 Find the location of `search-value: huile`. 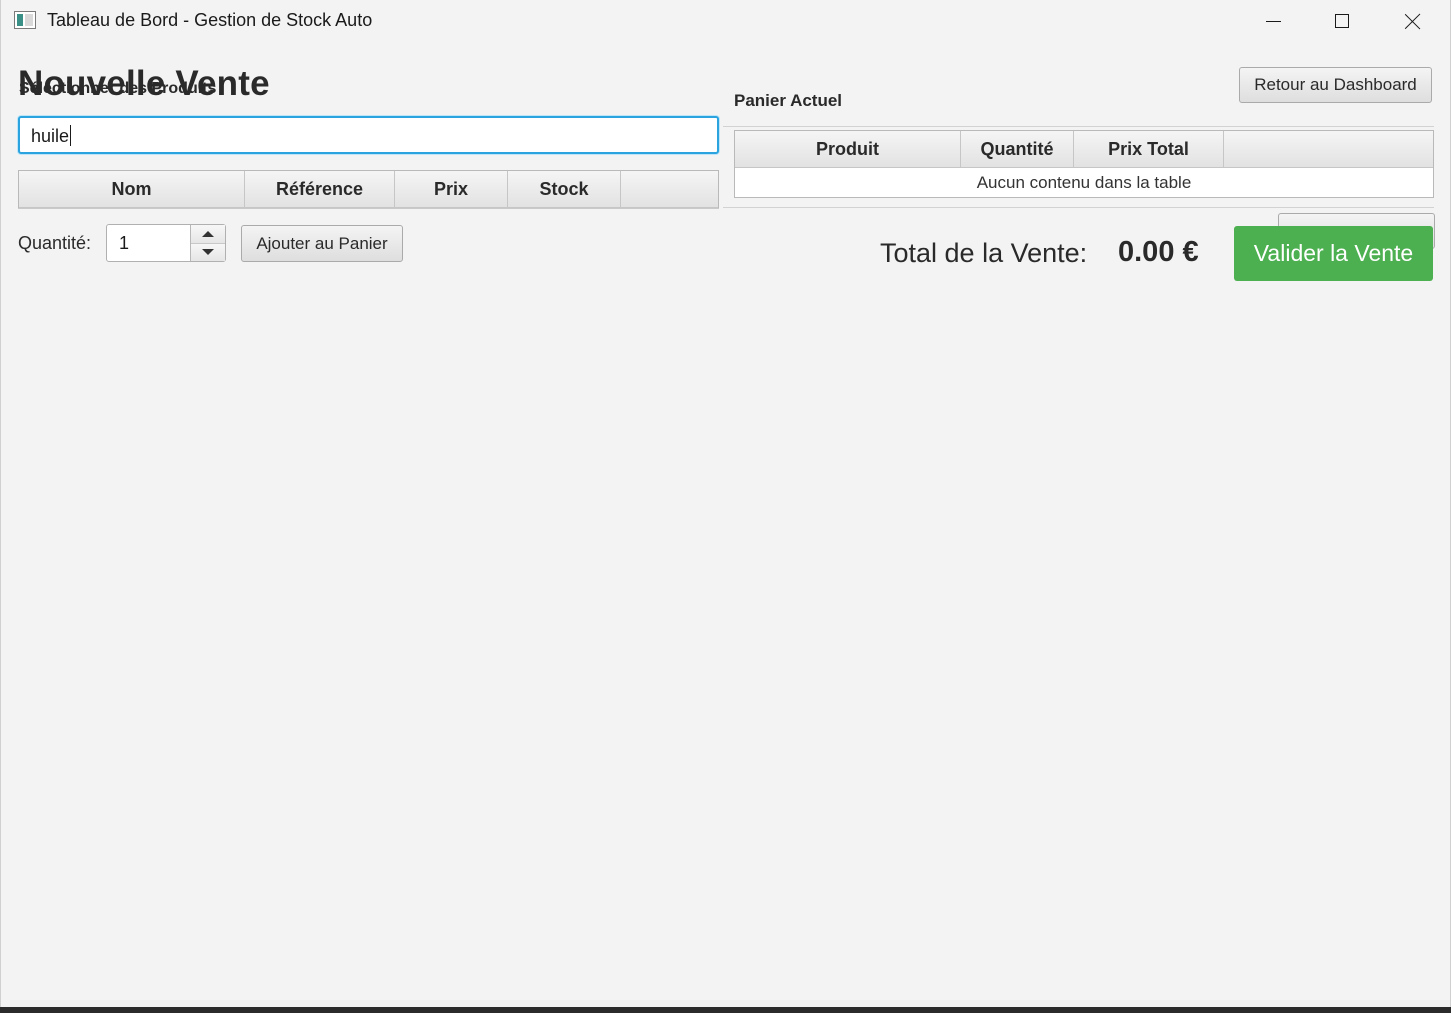

search-value: huile is located at coordinates (50, 136).